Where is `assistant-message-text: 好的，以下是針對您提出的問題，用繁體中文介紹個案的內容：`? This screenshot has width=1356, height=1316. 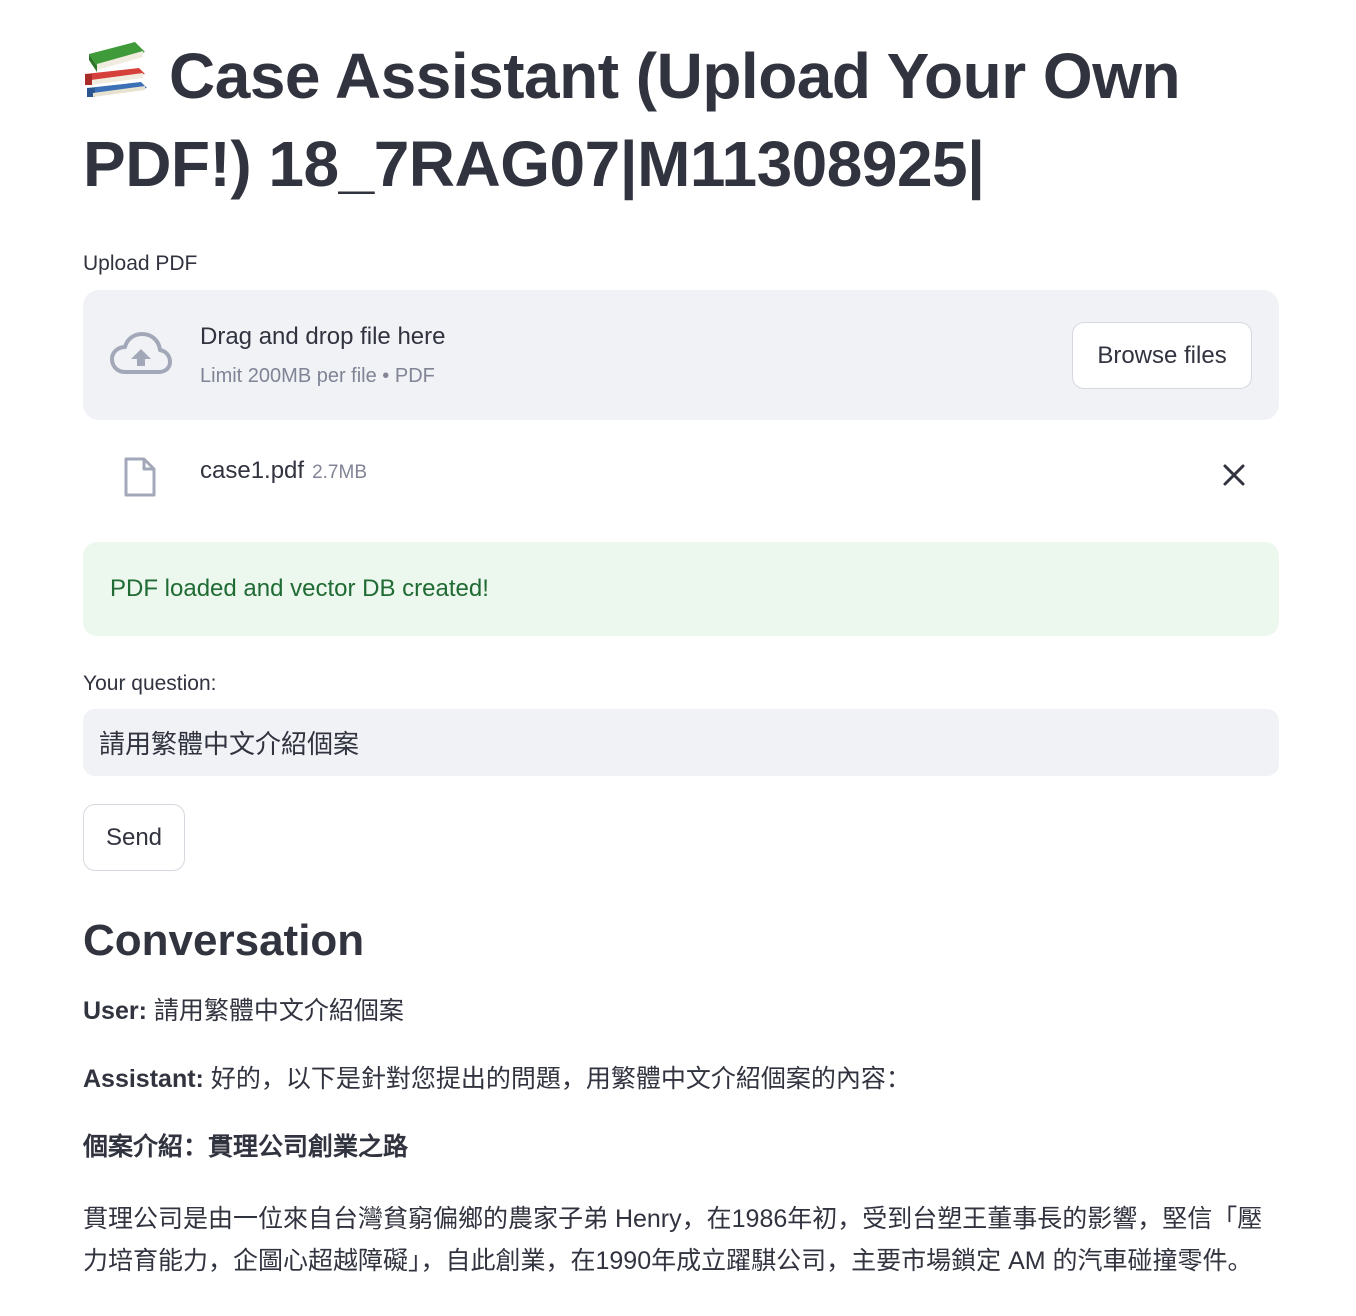 assistant-message-text: 好的，以下是針對您提出的問題，用繁體中文介紹個案的內容： is located at coordinates (557, 1079).